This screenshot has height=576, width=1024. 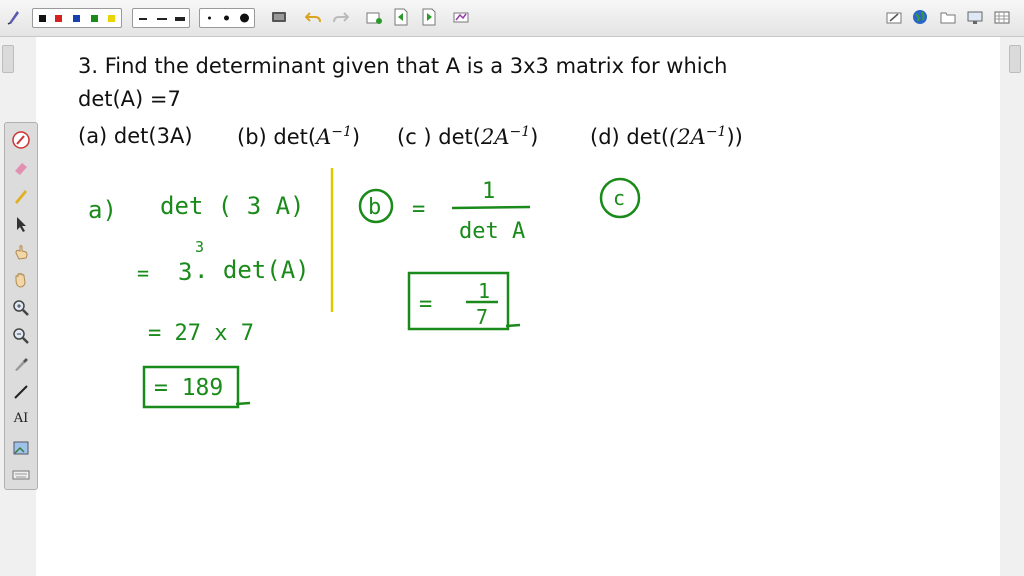 I want to click on hw-a-base: 3, so click(x=185, y=272).